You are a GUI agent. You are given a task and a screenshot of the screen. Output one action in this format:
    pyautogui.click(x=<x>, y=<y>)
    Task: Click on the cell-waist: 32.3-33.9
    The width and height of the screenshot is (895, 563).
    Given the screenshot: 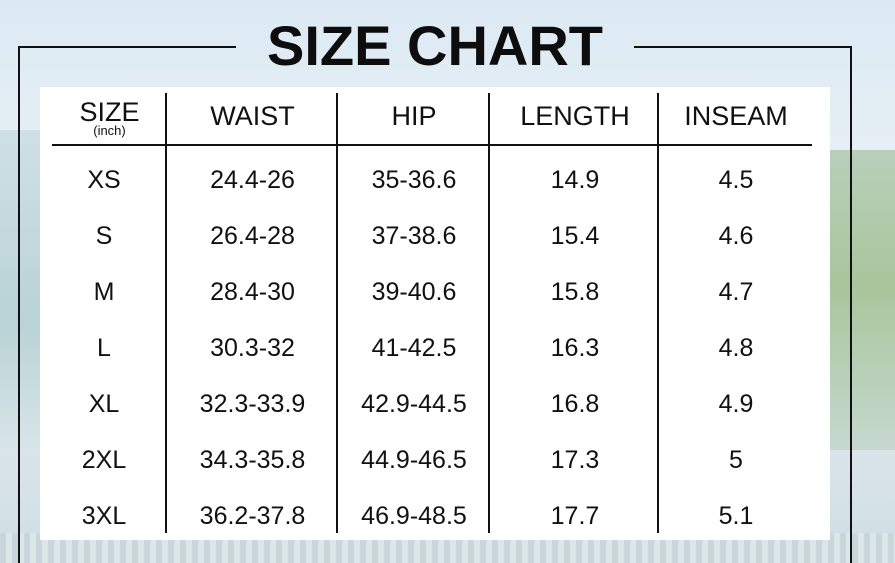 What is the action you would take?
    pyautogui.click(x=252, y=404)
    